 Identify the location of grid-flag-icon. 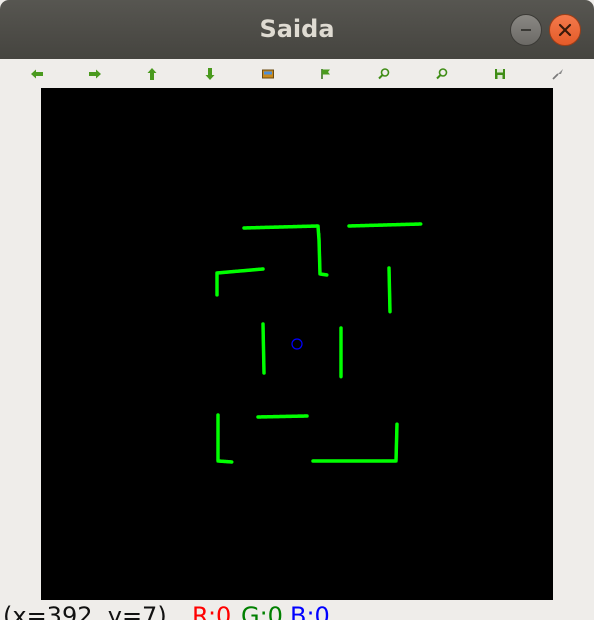
(325, 74).